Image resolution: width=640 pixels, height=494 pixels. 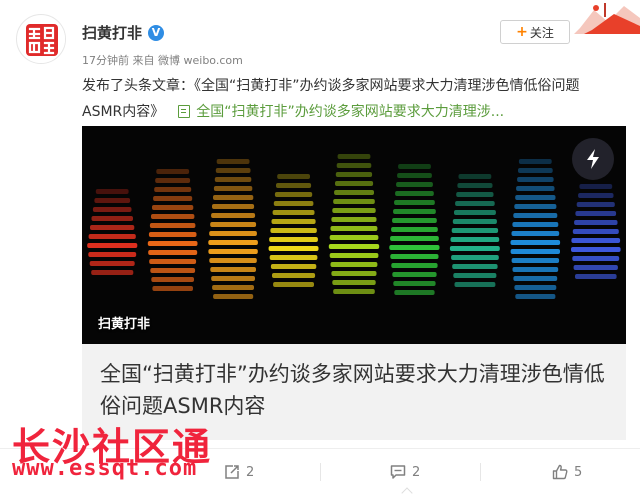 I want to click on follow-button: + 关注, so click(x=535, y=32).